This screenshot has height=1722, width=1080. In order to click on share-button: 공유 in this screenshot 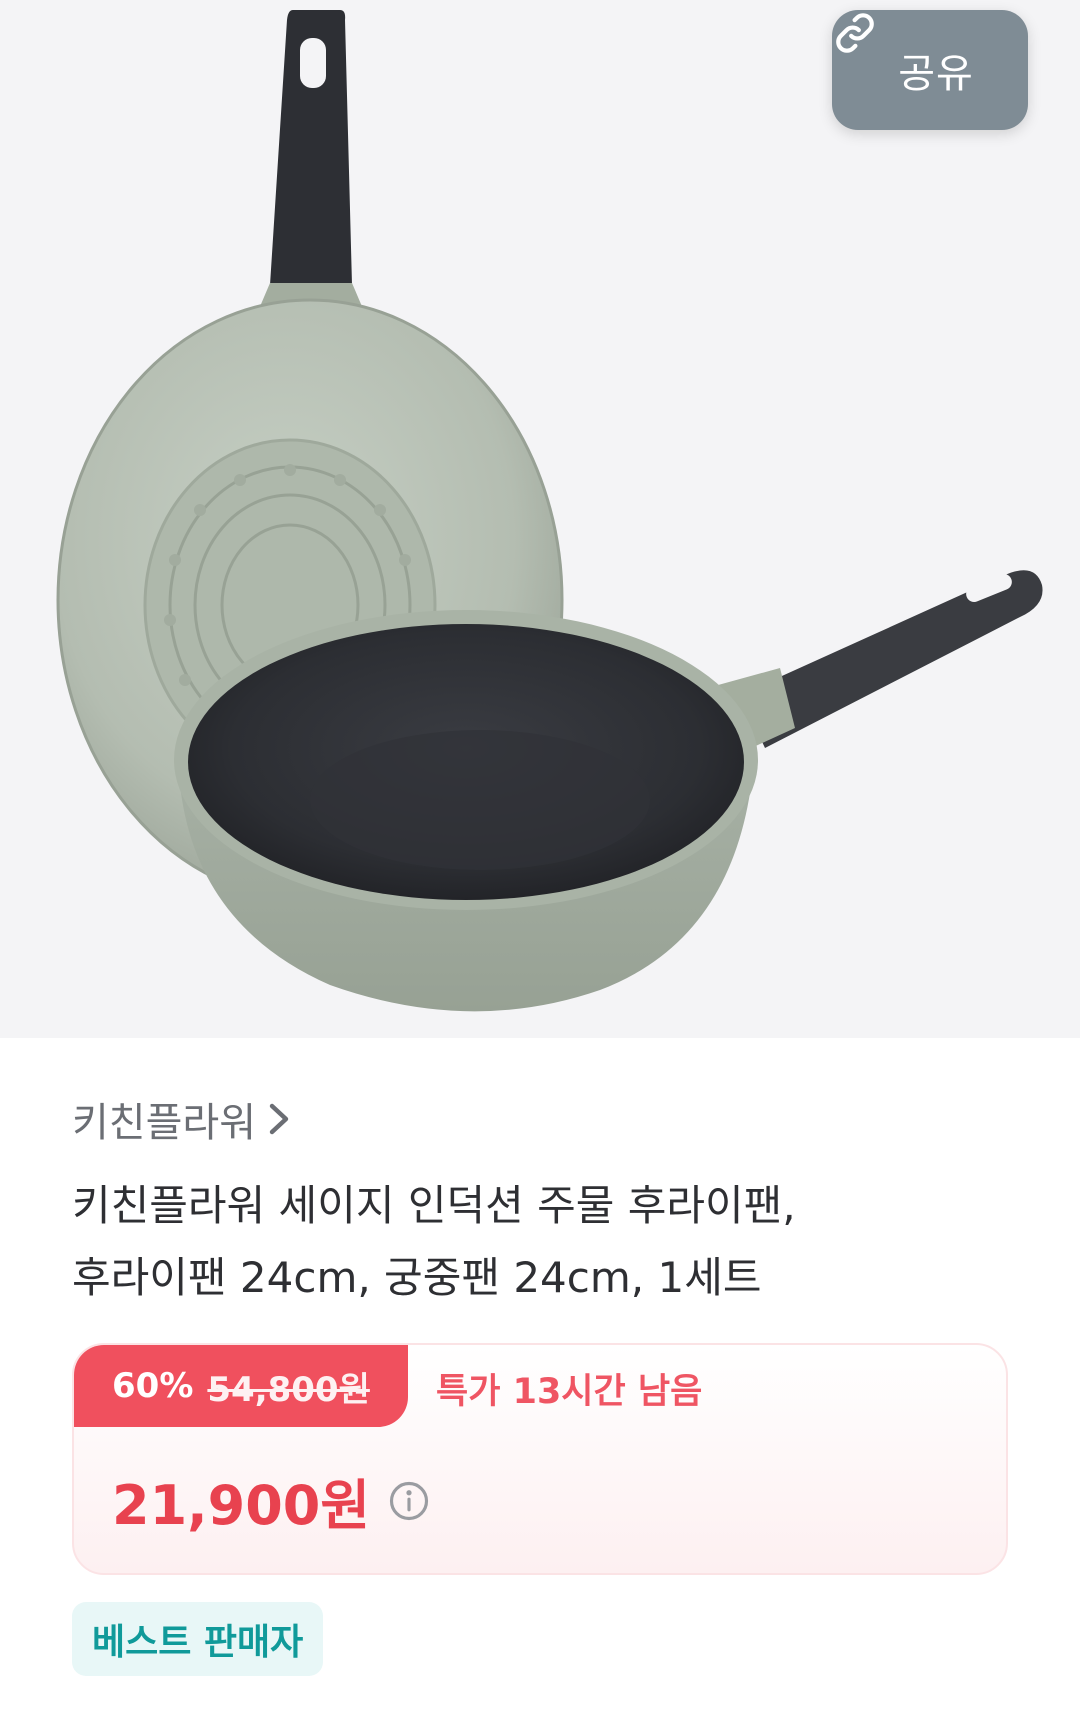, I will do `click(930, 70)`.